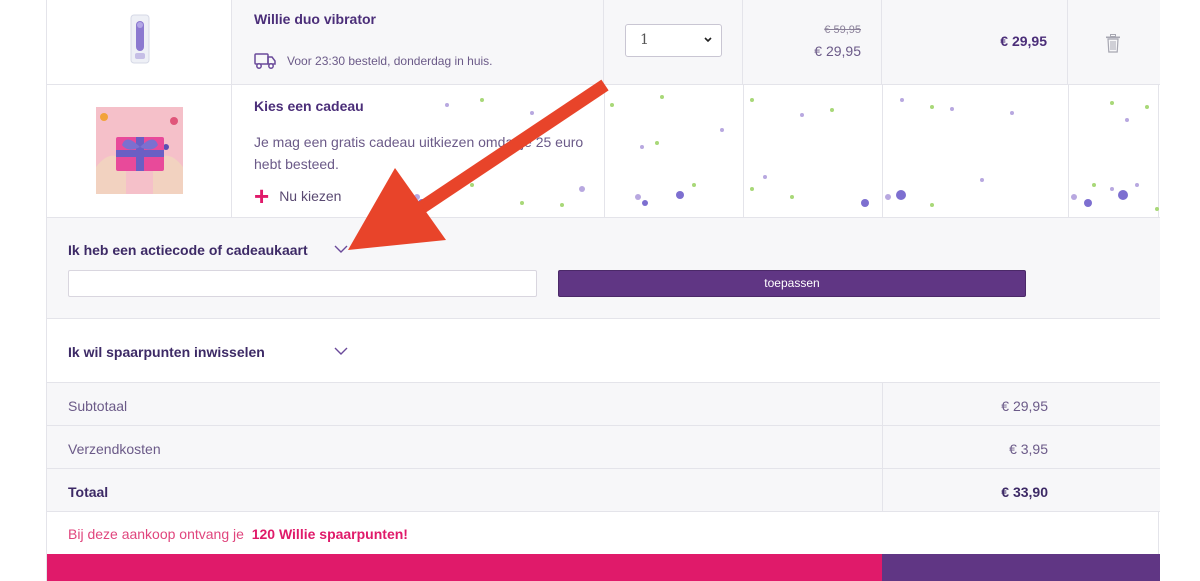 The image size is (1200, 581). What do you see at coordinates (310, 196) in the screenshot?
I see `choose-gift-label: Nu kiezen` at bounding box center [310, 196].